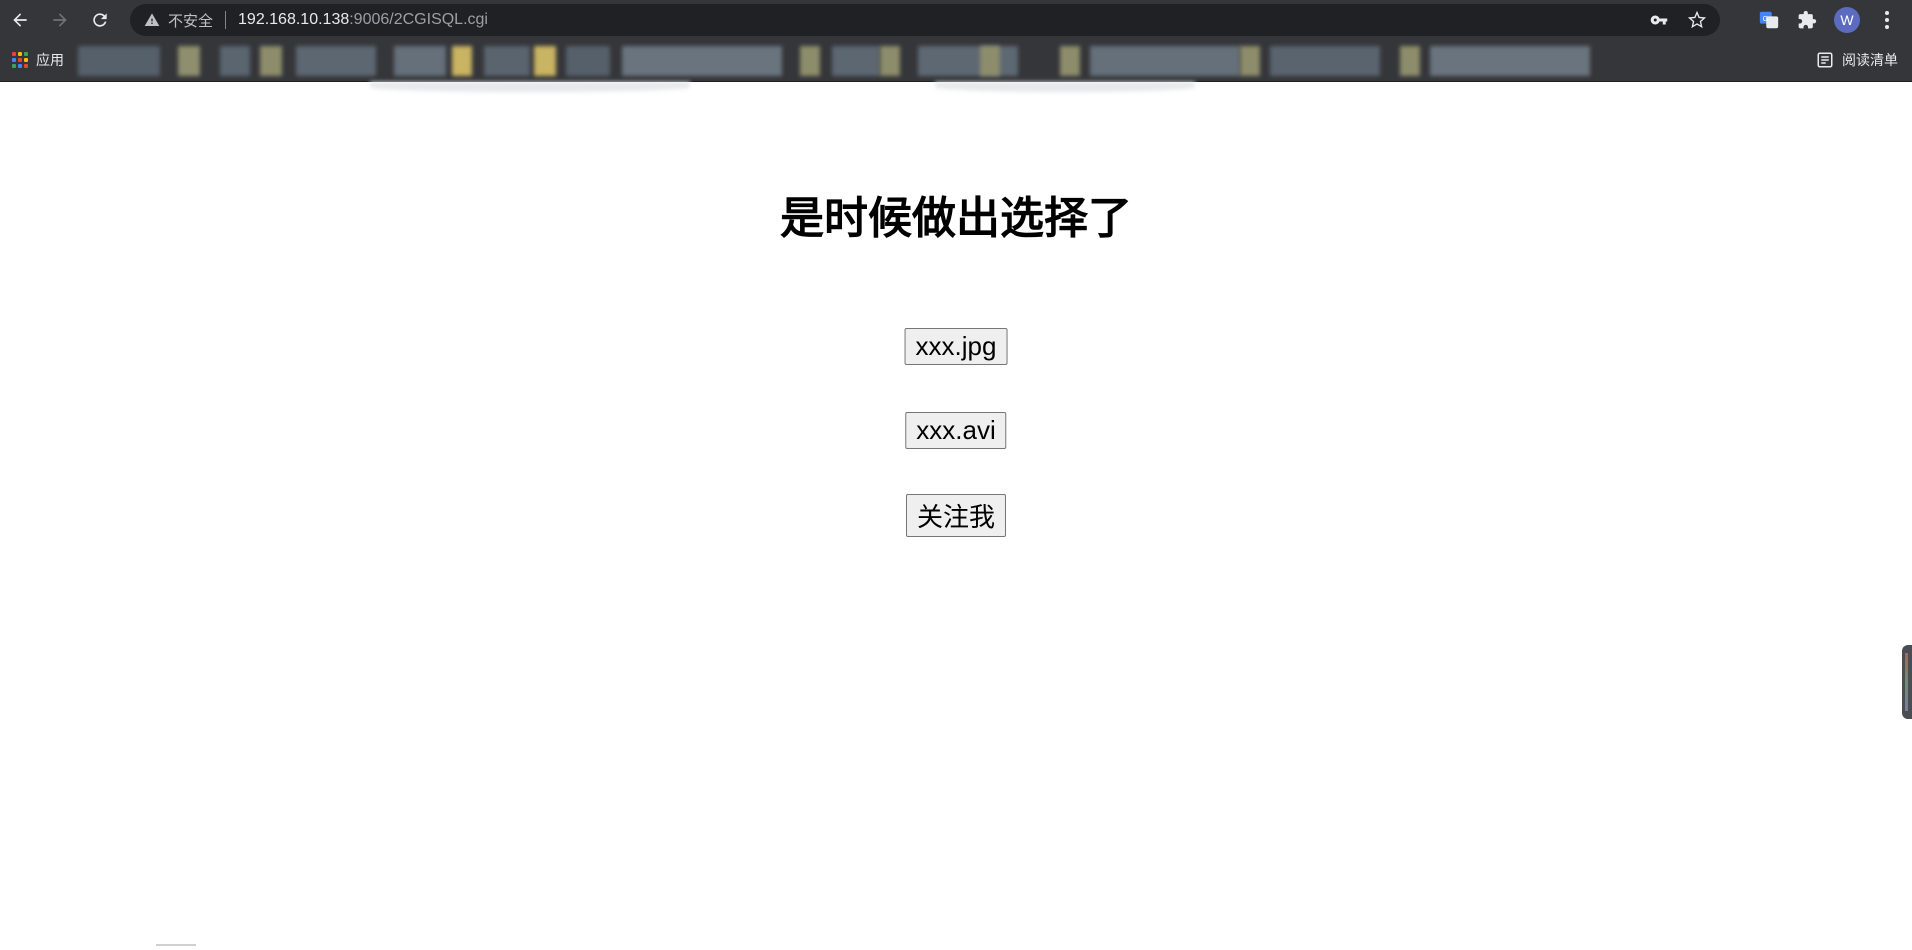  I want to click on star-icon, so click(1697, 20).